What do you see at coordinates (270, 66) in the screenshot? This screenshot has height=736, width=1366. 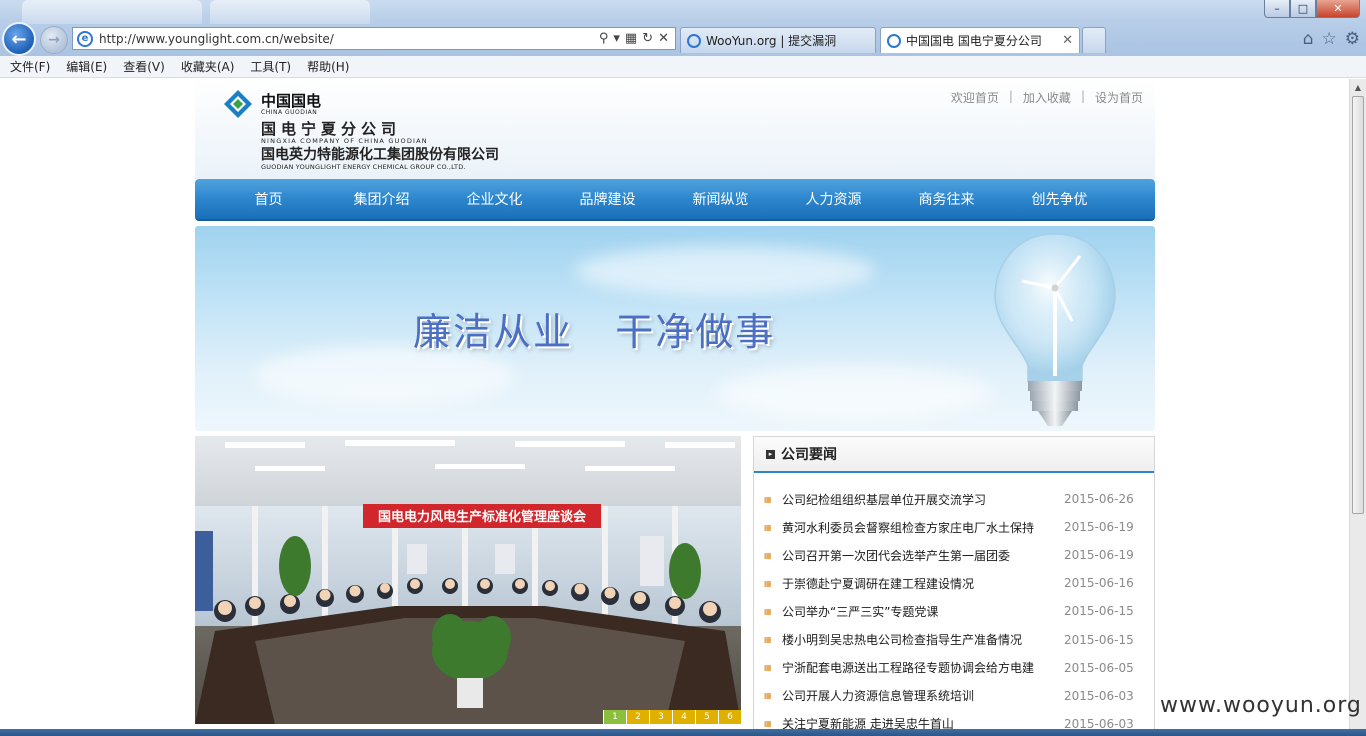 I see `menu-tools: 工具(T)` at bounding box center [270, 66].